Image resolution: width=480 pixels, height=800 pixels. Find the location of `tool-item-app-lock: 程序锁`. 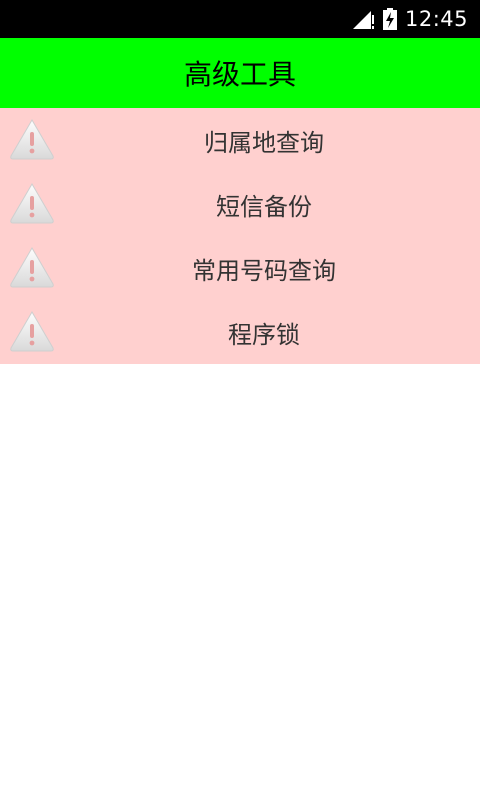

tool-item-app-lock: 程序锁 is located at coordinates (240, 332).